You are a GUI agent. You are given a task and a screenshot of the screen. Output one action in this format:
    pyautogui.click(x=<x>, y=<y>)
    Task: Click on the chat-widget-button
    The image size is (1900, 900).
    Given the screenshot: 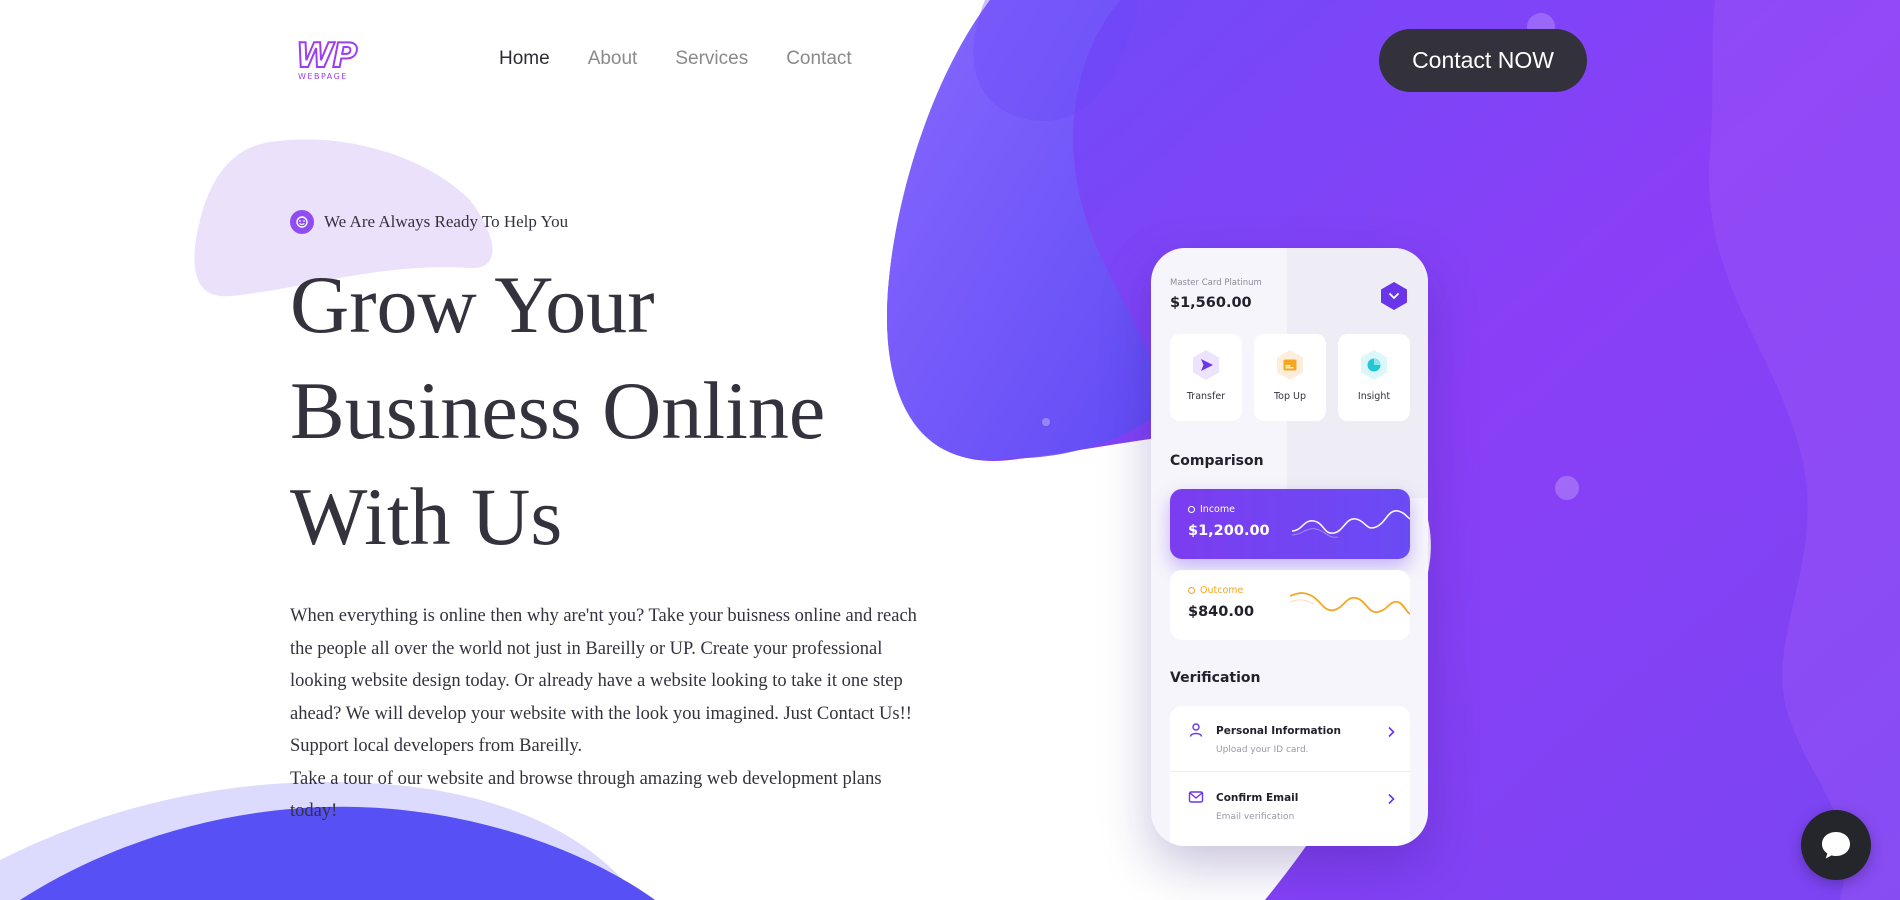 What is the action you would take?
    pyautogui.click(x=1836, y=845)
    